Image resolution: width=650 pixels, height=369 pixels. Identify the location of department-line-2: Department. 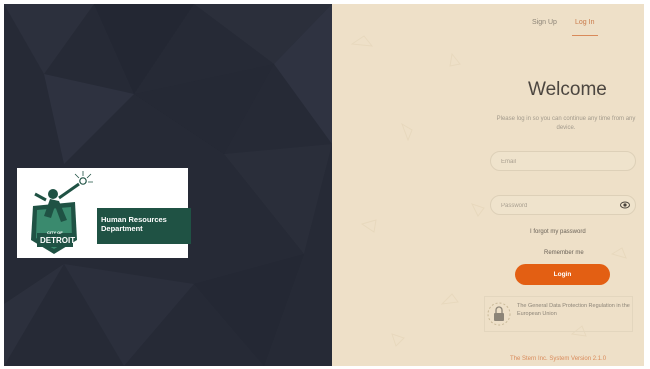
(122, 228).